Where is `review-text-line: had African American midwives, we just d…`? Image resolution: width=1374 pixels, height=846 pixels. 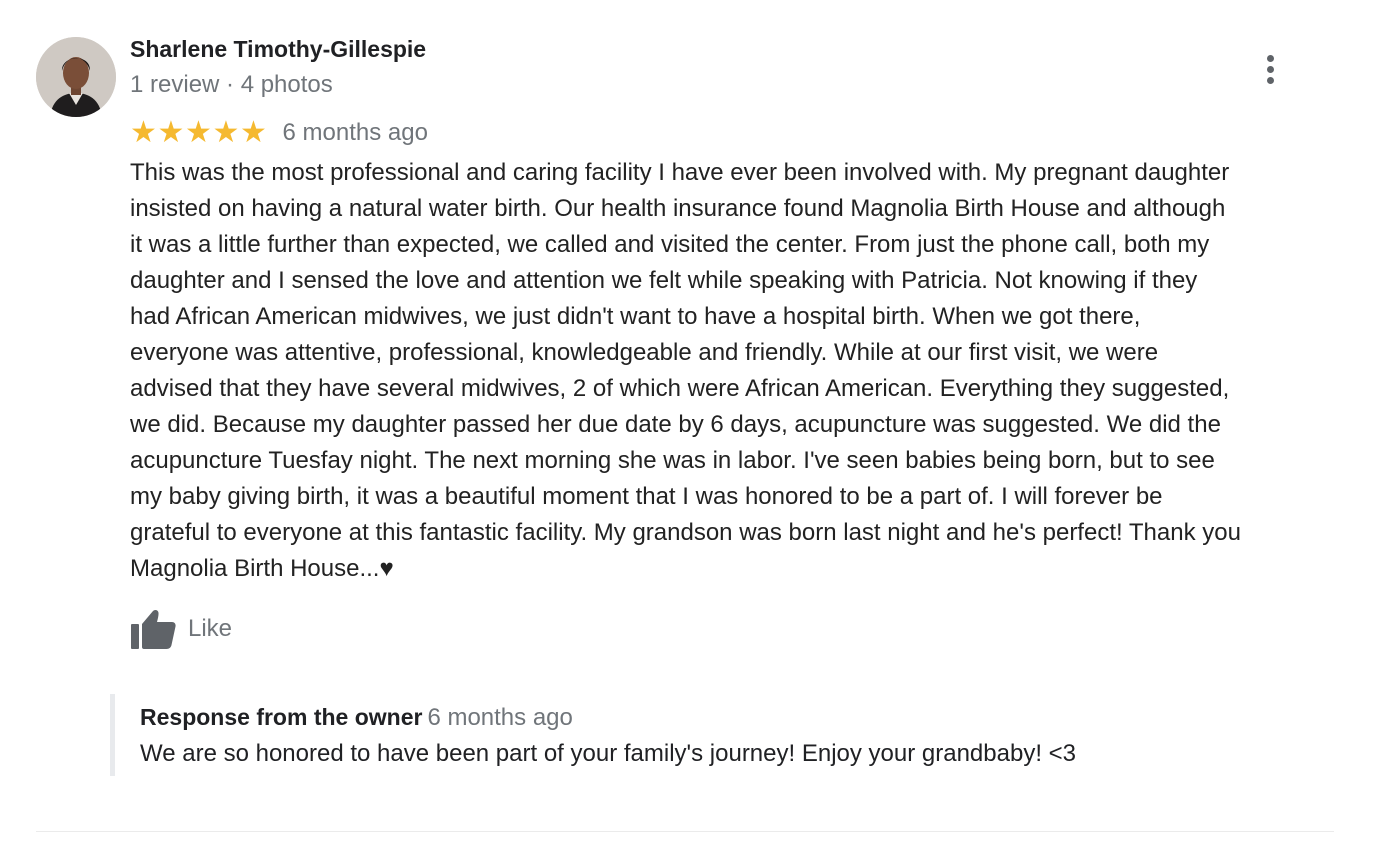
review-text-line: had African American midwives, we just d… is located at coordinates (635, 316).